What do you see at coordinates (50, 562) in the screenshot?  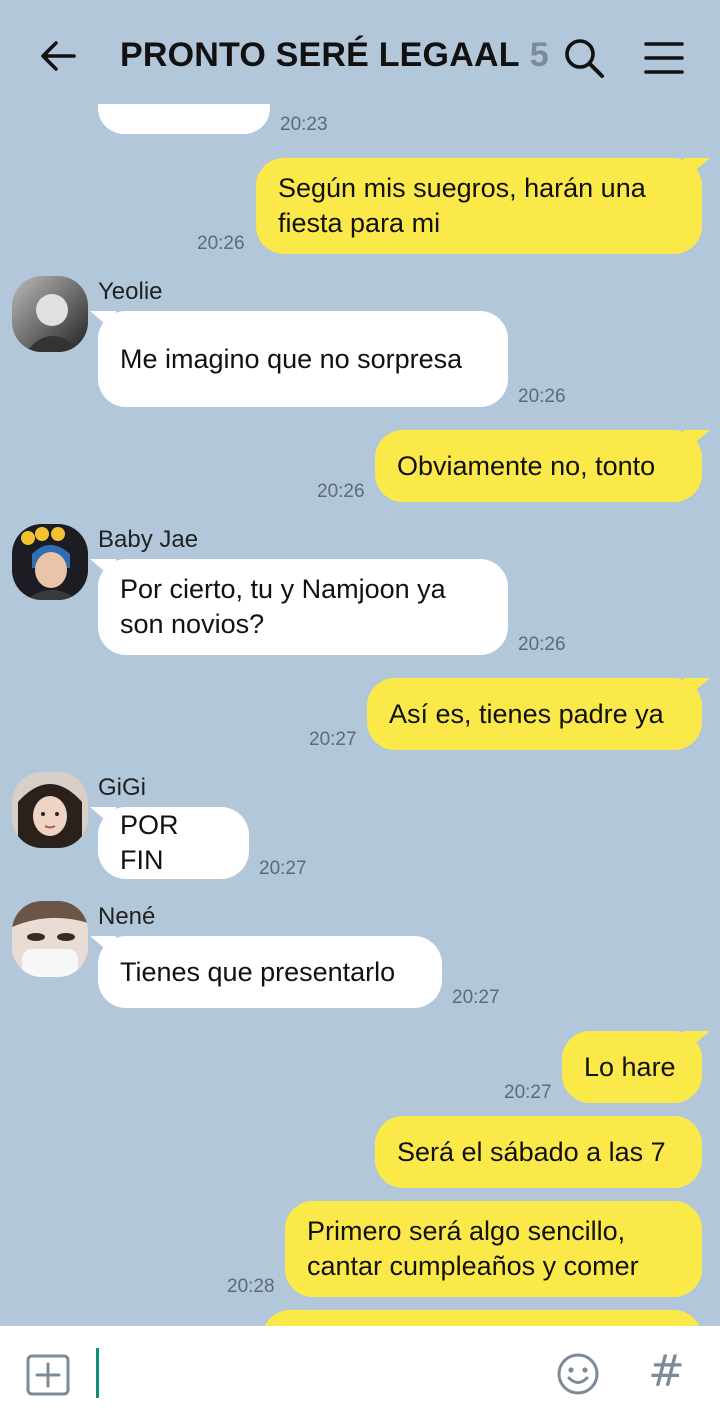 I see `avatar-baby-jae` at bounding box center [50, 562].